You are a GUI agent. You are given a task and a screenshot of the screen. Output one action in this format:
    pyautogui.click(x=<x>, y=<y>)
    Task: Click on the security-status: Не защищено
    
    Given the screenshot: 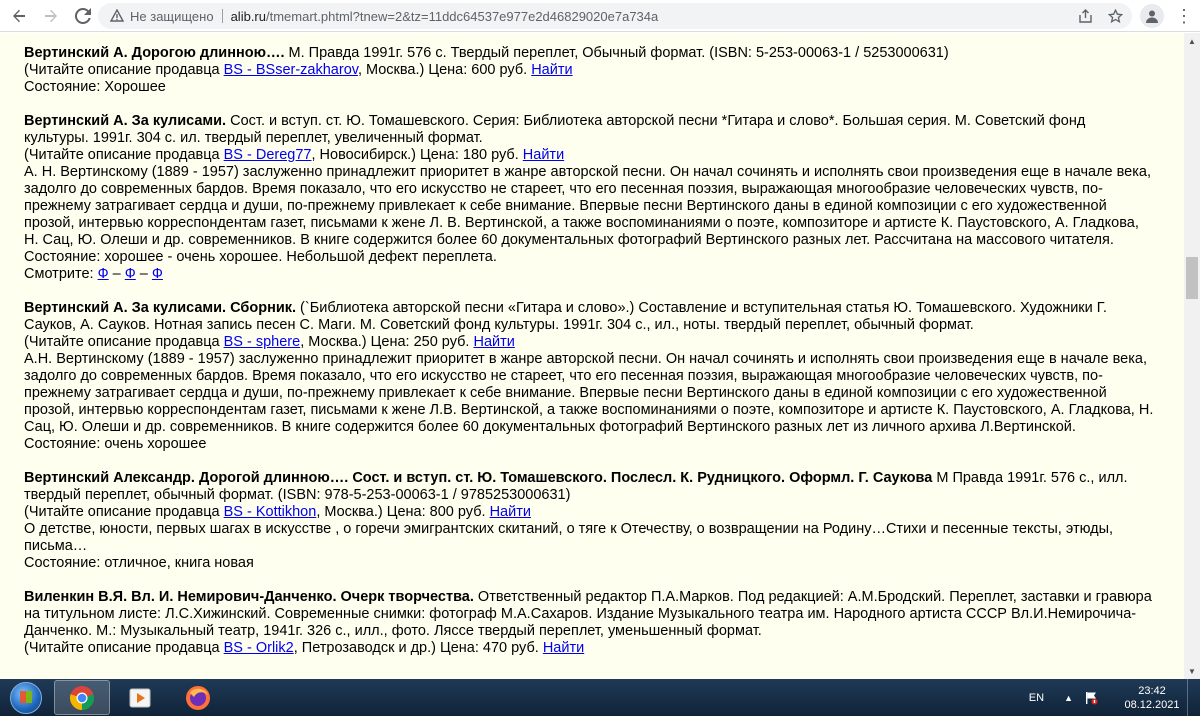 What is the action you would take?
    pyautogui.click(x=172, y=16)
    